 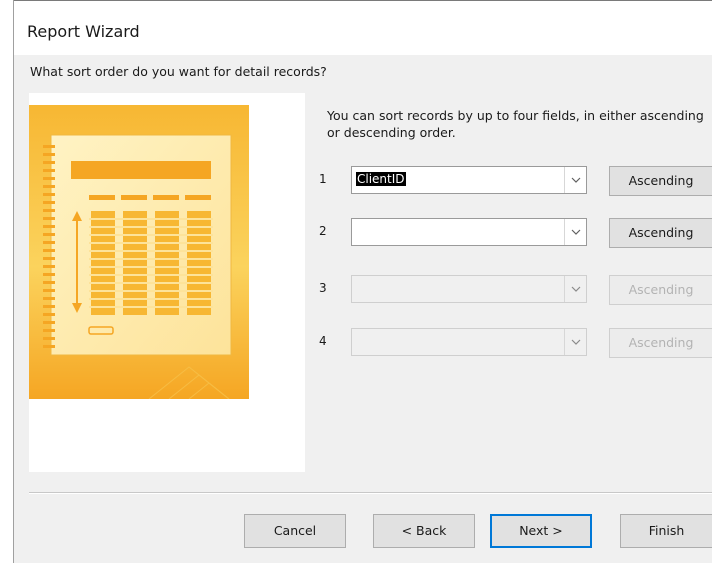 What do you see at coordinates (660, 343) in the screenshot?
I see `sort-order-4-button: Ascending` at bounding box center [660, 343].